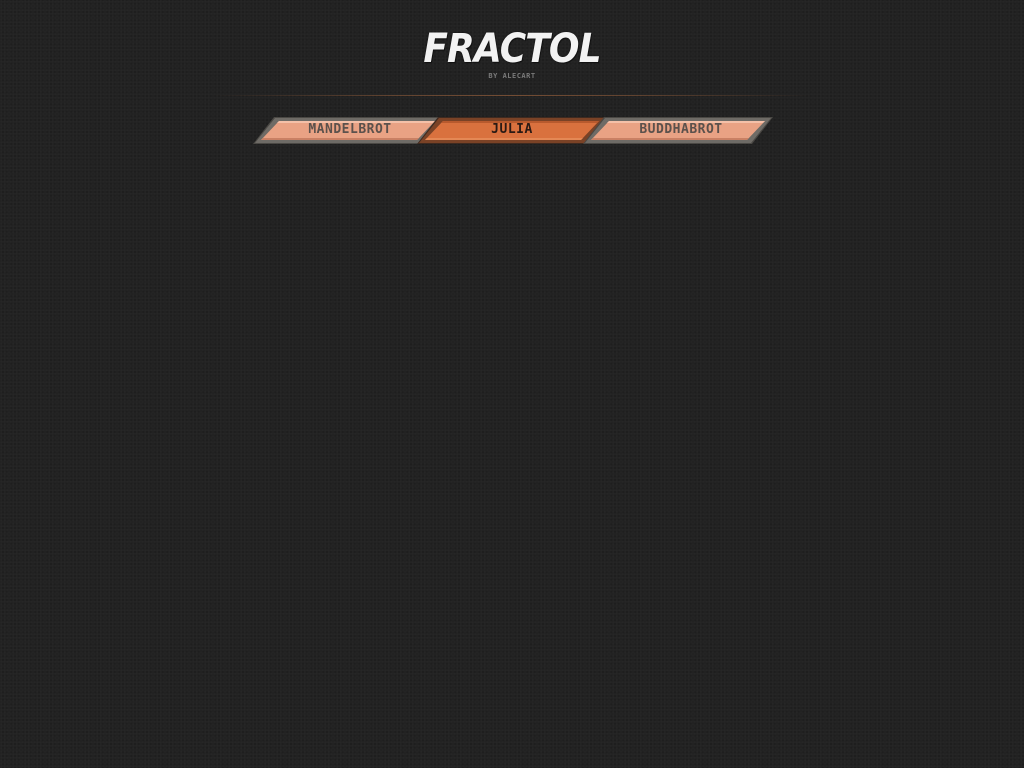 The width and height of the screenshot is (1024, 768). I want to click on tab-buddhabrot-label: BUDDHABROT, so click(681, 129).